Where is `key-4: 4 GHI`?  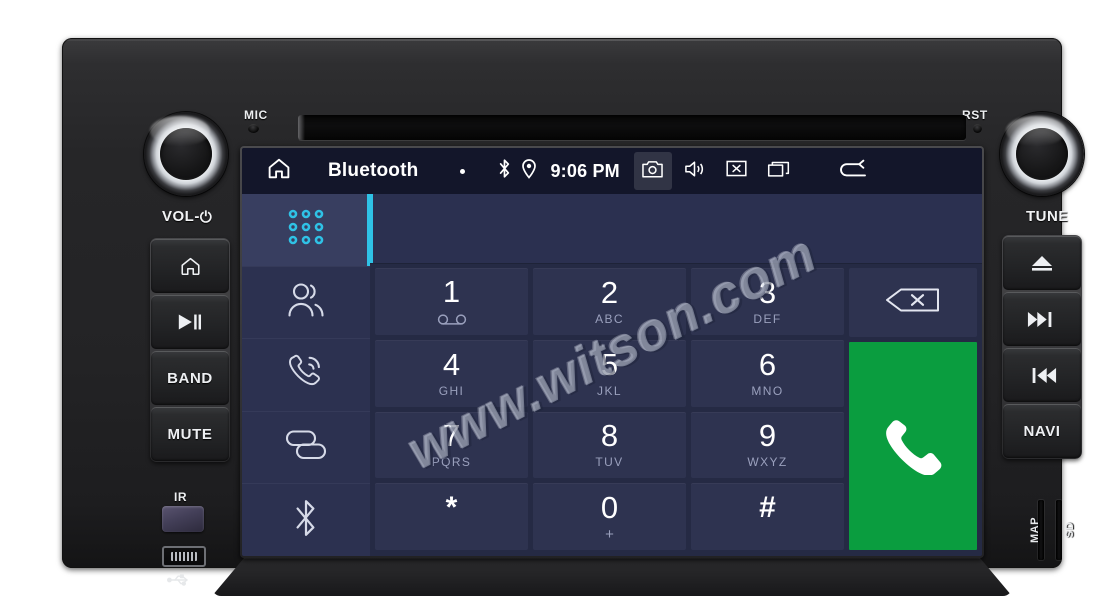
key-4: 4 GHI is located at coordinates (451, 373).